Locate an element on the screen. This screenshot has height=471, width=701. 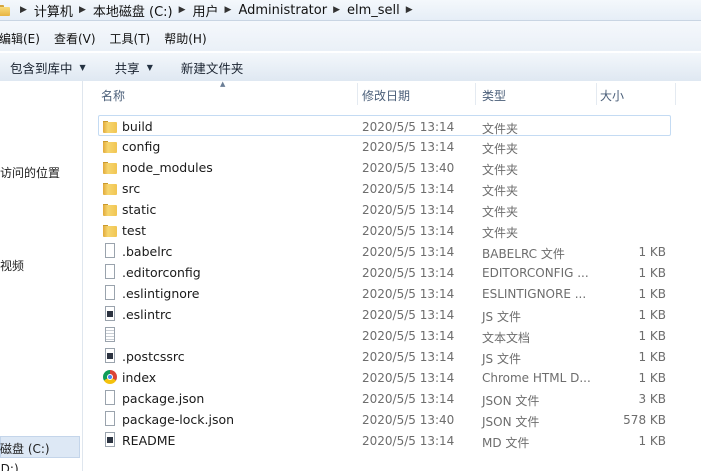
column-header-date: 修改日期 is located at coordinates (386, 95).